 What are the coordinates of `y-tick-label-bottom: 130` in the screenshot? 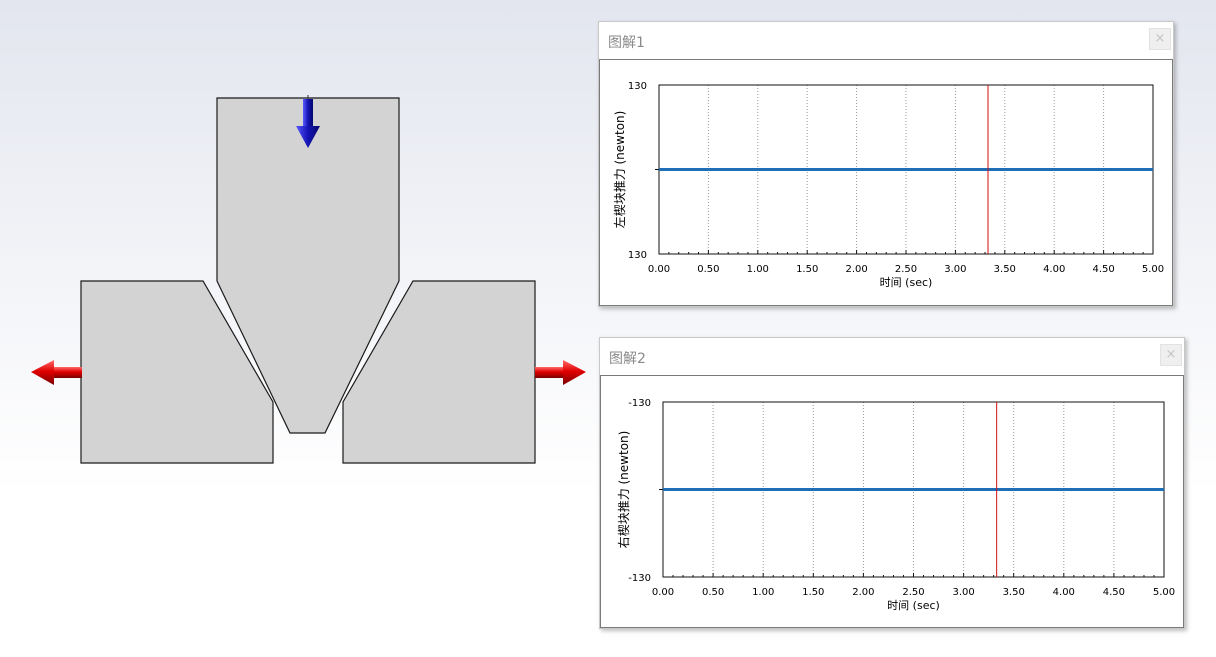 It's located at (637, 255).